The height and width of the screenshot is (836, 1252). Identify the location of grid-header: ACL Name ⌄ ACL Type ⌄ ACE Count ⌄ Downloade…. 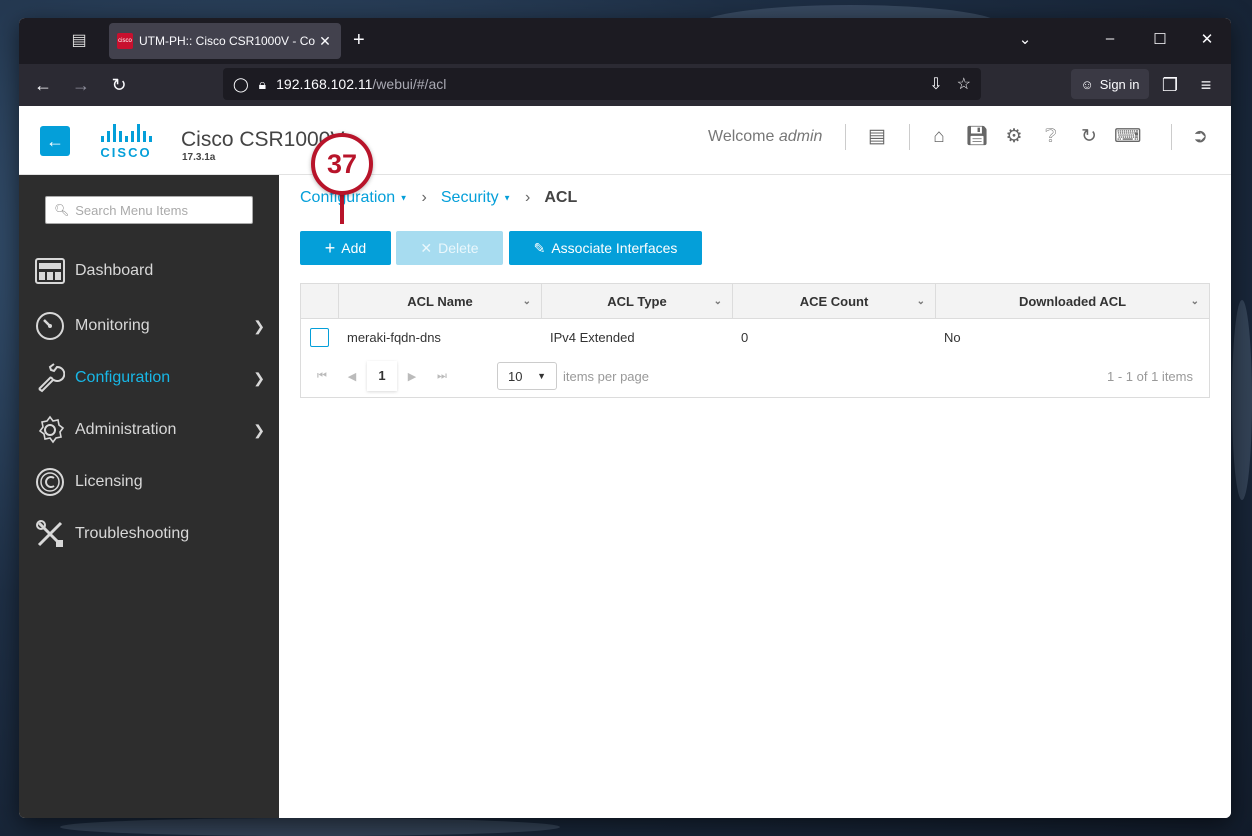
(755, 301).